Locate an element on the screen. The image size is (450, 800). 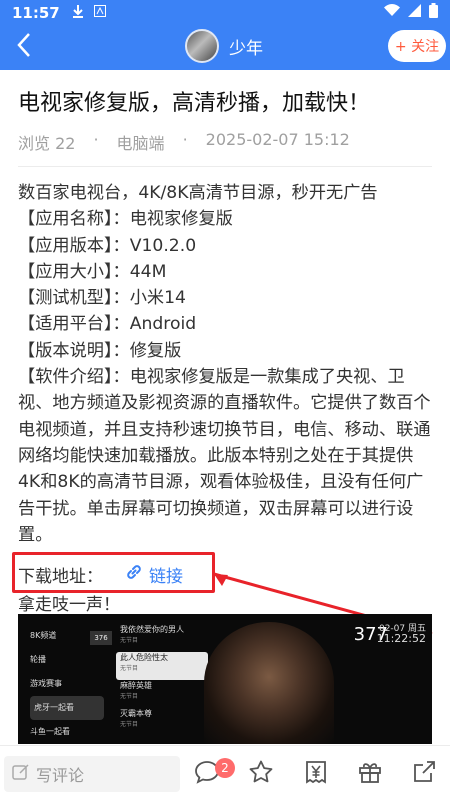
closing-text: 拿走吱一声！ is located at coordinates (69, 605).